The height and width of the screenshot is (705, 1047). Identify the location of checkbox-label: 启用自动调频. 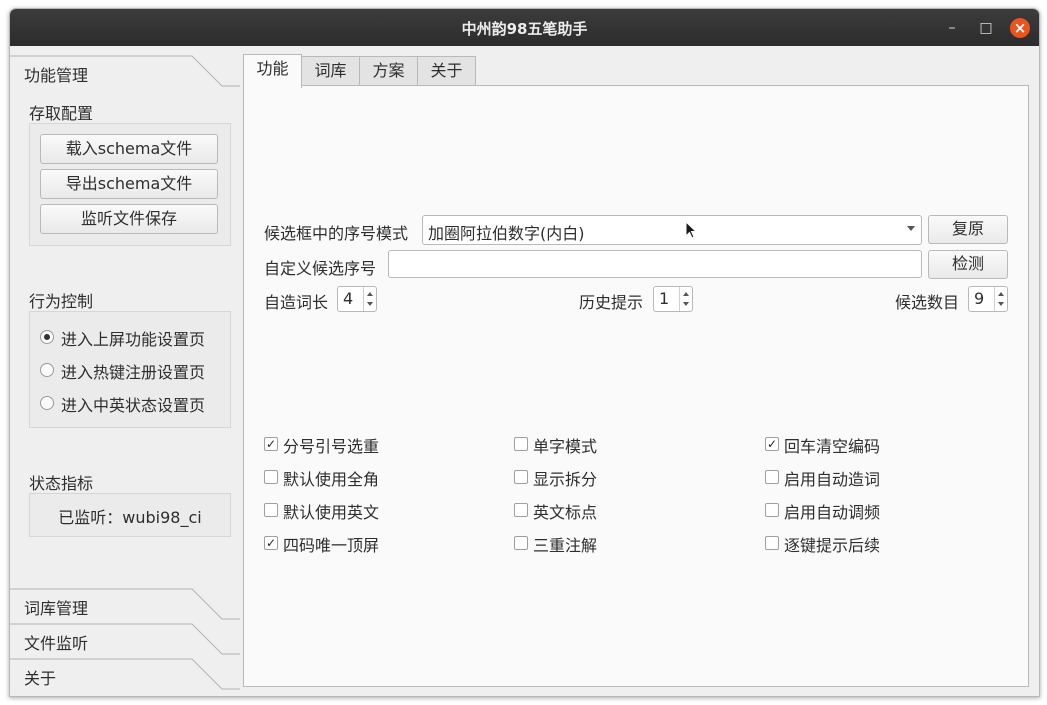
(832, 512).